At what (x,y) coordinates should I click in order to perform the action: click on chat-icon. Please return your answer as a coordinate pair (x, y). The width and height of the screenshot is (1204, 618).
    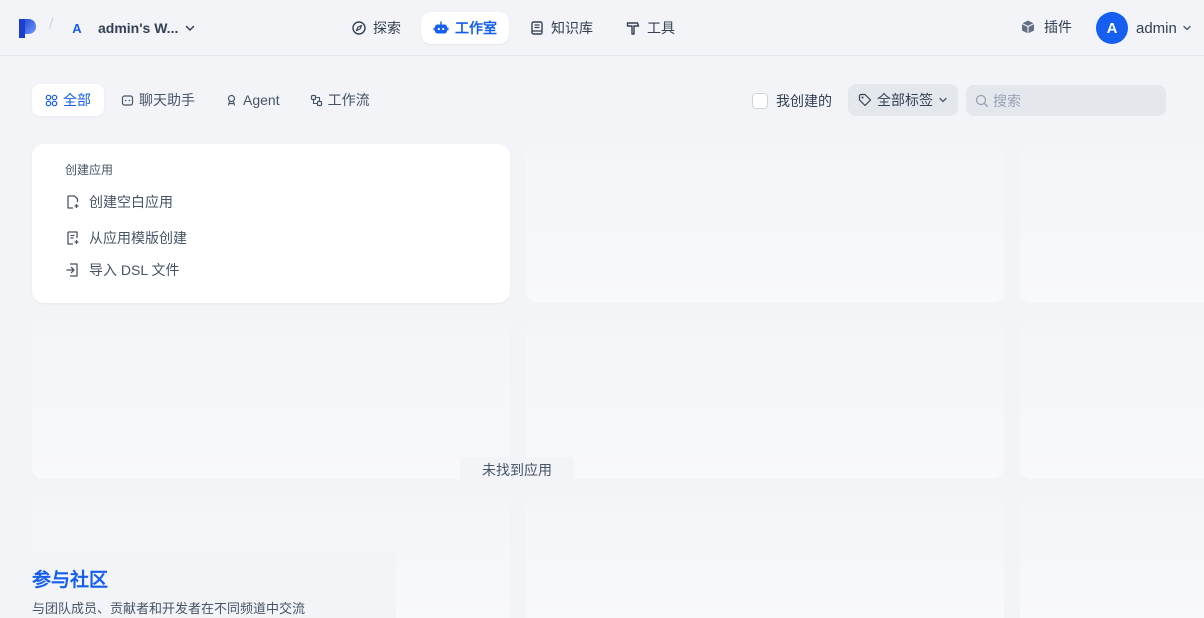
    Looking at the image, I should click on (127, 100).